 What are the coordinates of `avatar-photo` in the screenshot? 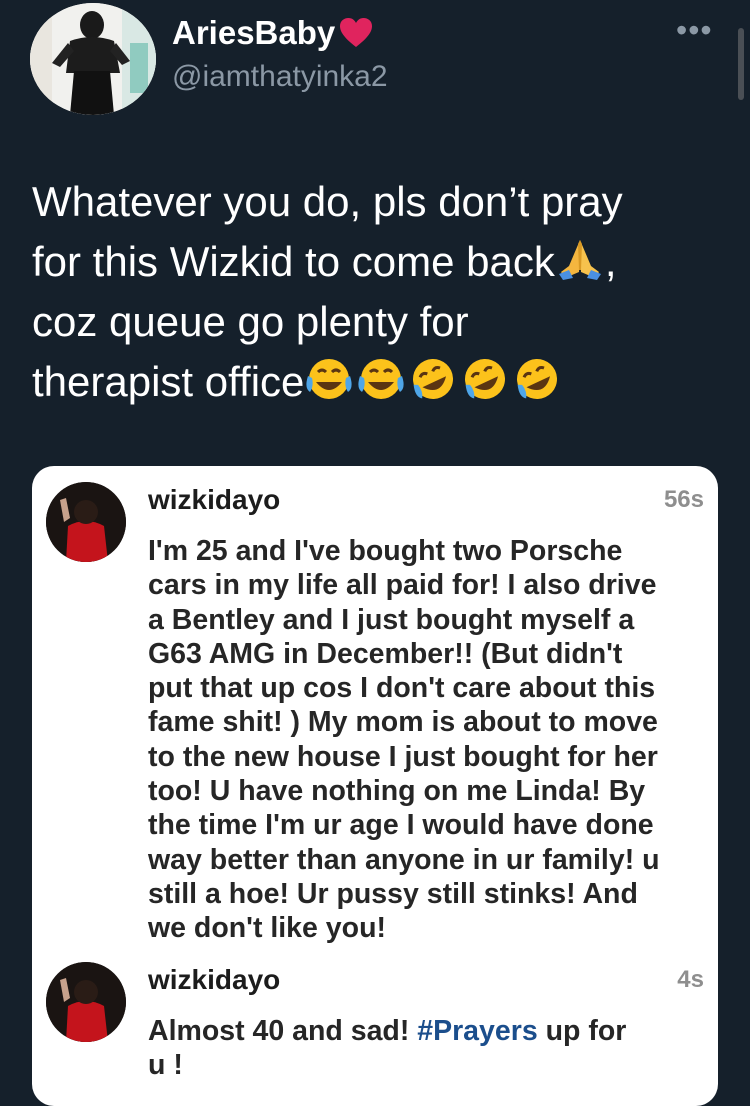 It's located at (93, 59).